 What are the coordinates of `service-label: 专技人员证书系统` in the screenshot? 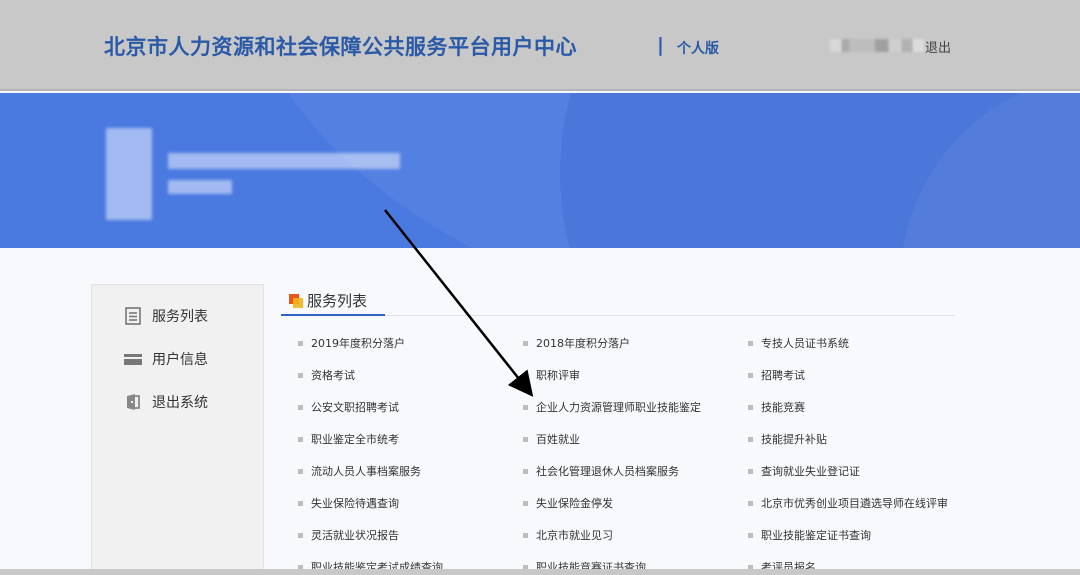 It's located at (805, 343).